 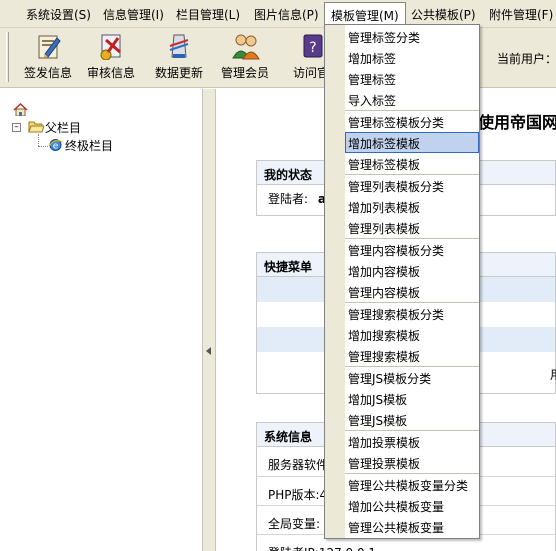 I want to click on members-icon, so click(x=246, y=47).